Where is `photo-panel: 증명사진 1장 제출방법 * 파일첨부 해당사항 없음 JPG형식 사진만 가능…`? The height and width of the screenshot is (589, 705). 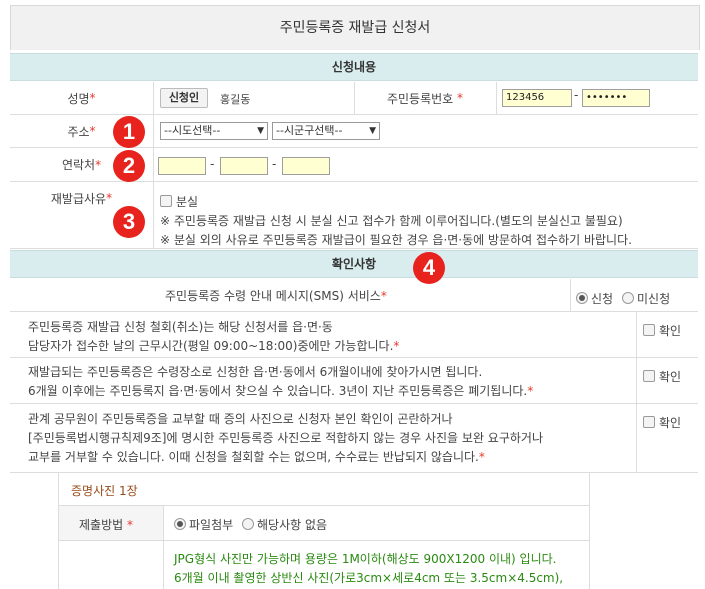
photo-panel: 증명사진 1장 제출방법 * 파일첨부 해당사항 없음 JPG형식 사진만 가능… is located at coordinates (324, 531).